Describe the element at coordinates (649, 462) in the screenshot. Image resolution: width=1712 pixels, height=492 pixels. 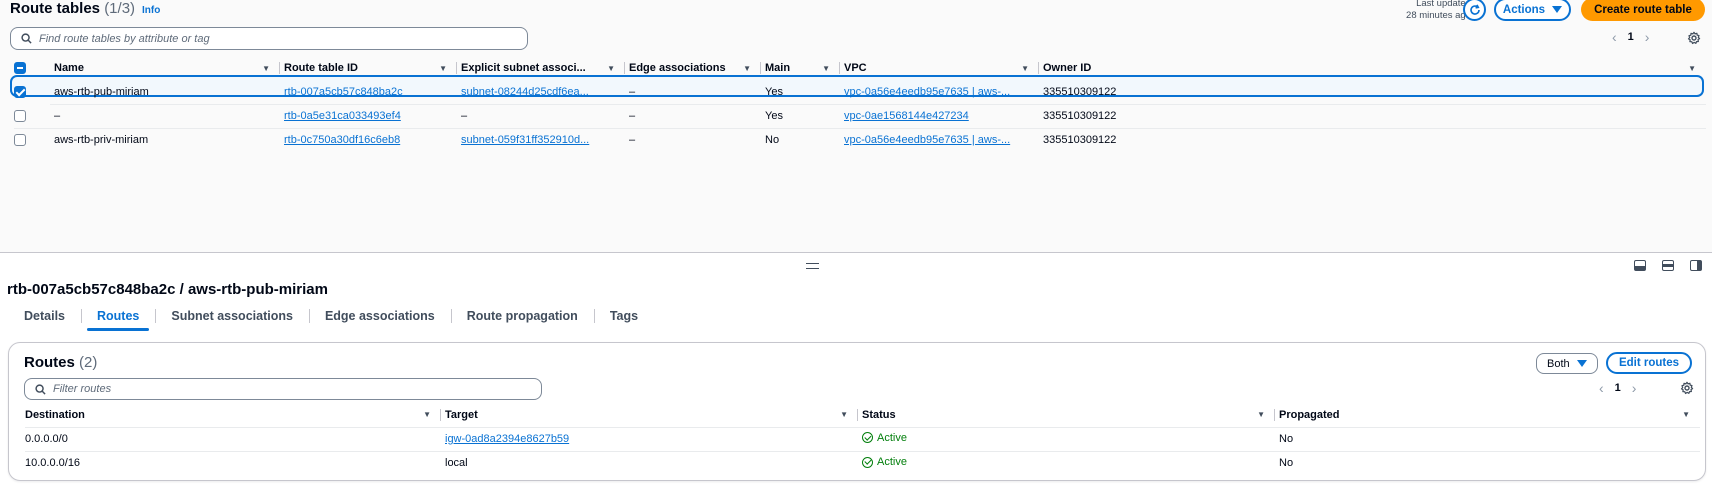
I see `cell-target: local` at that location.